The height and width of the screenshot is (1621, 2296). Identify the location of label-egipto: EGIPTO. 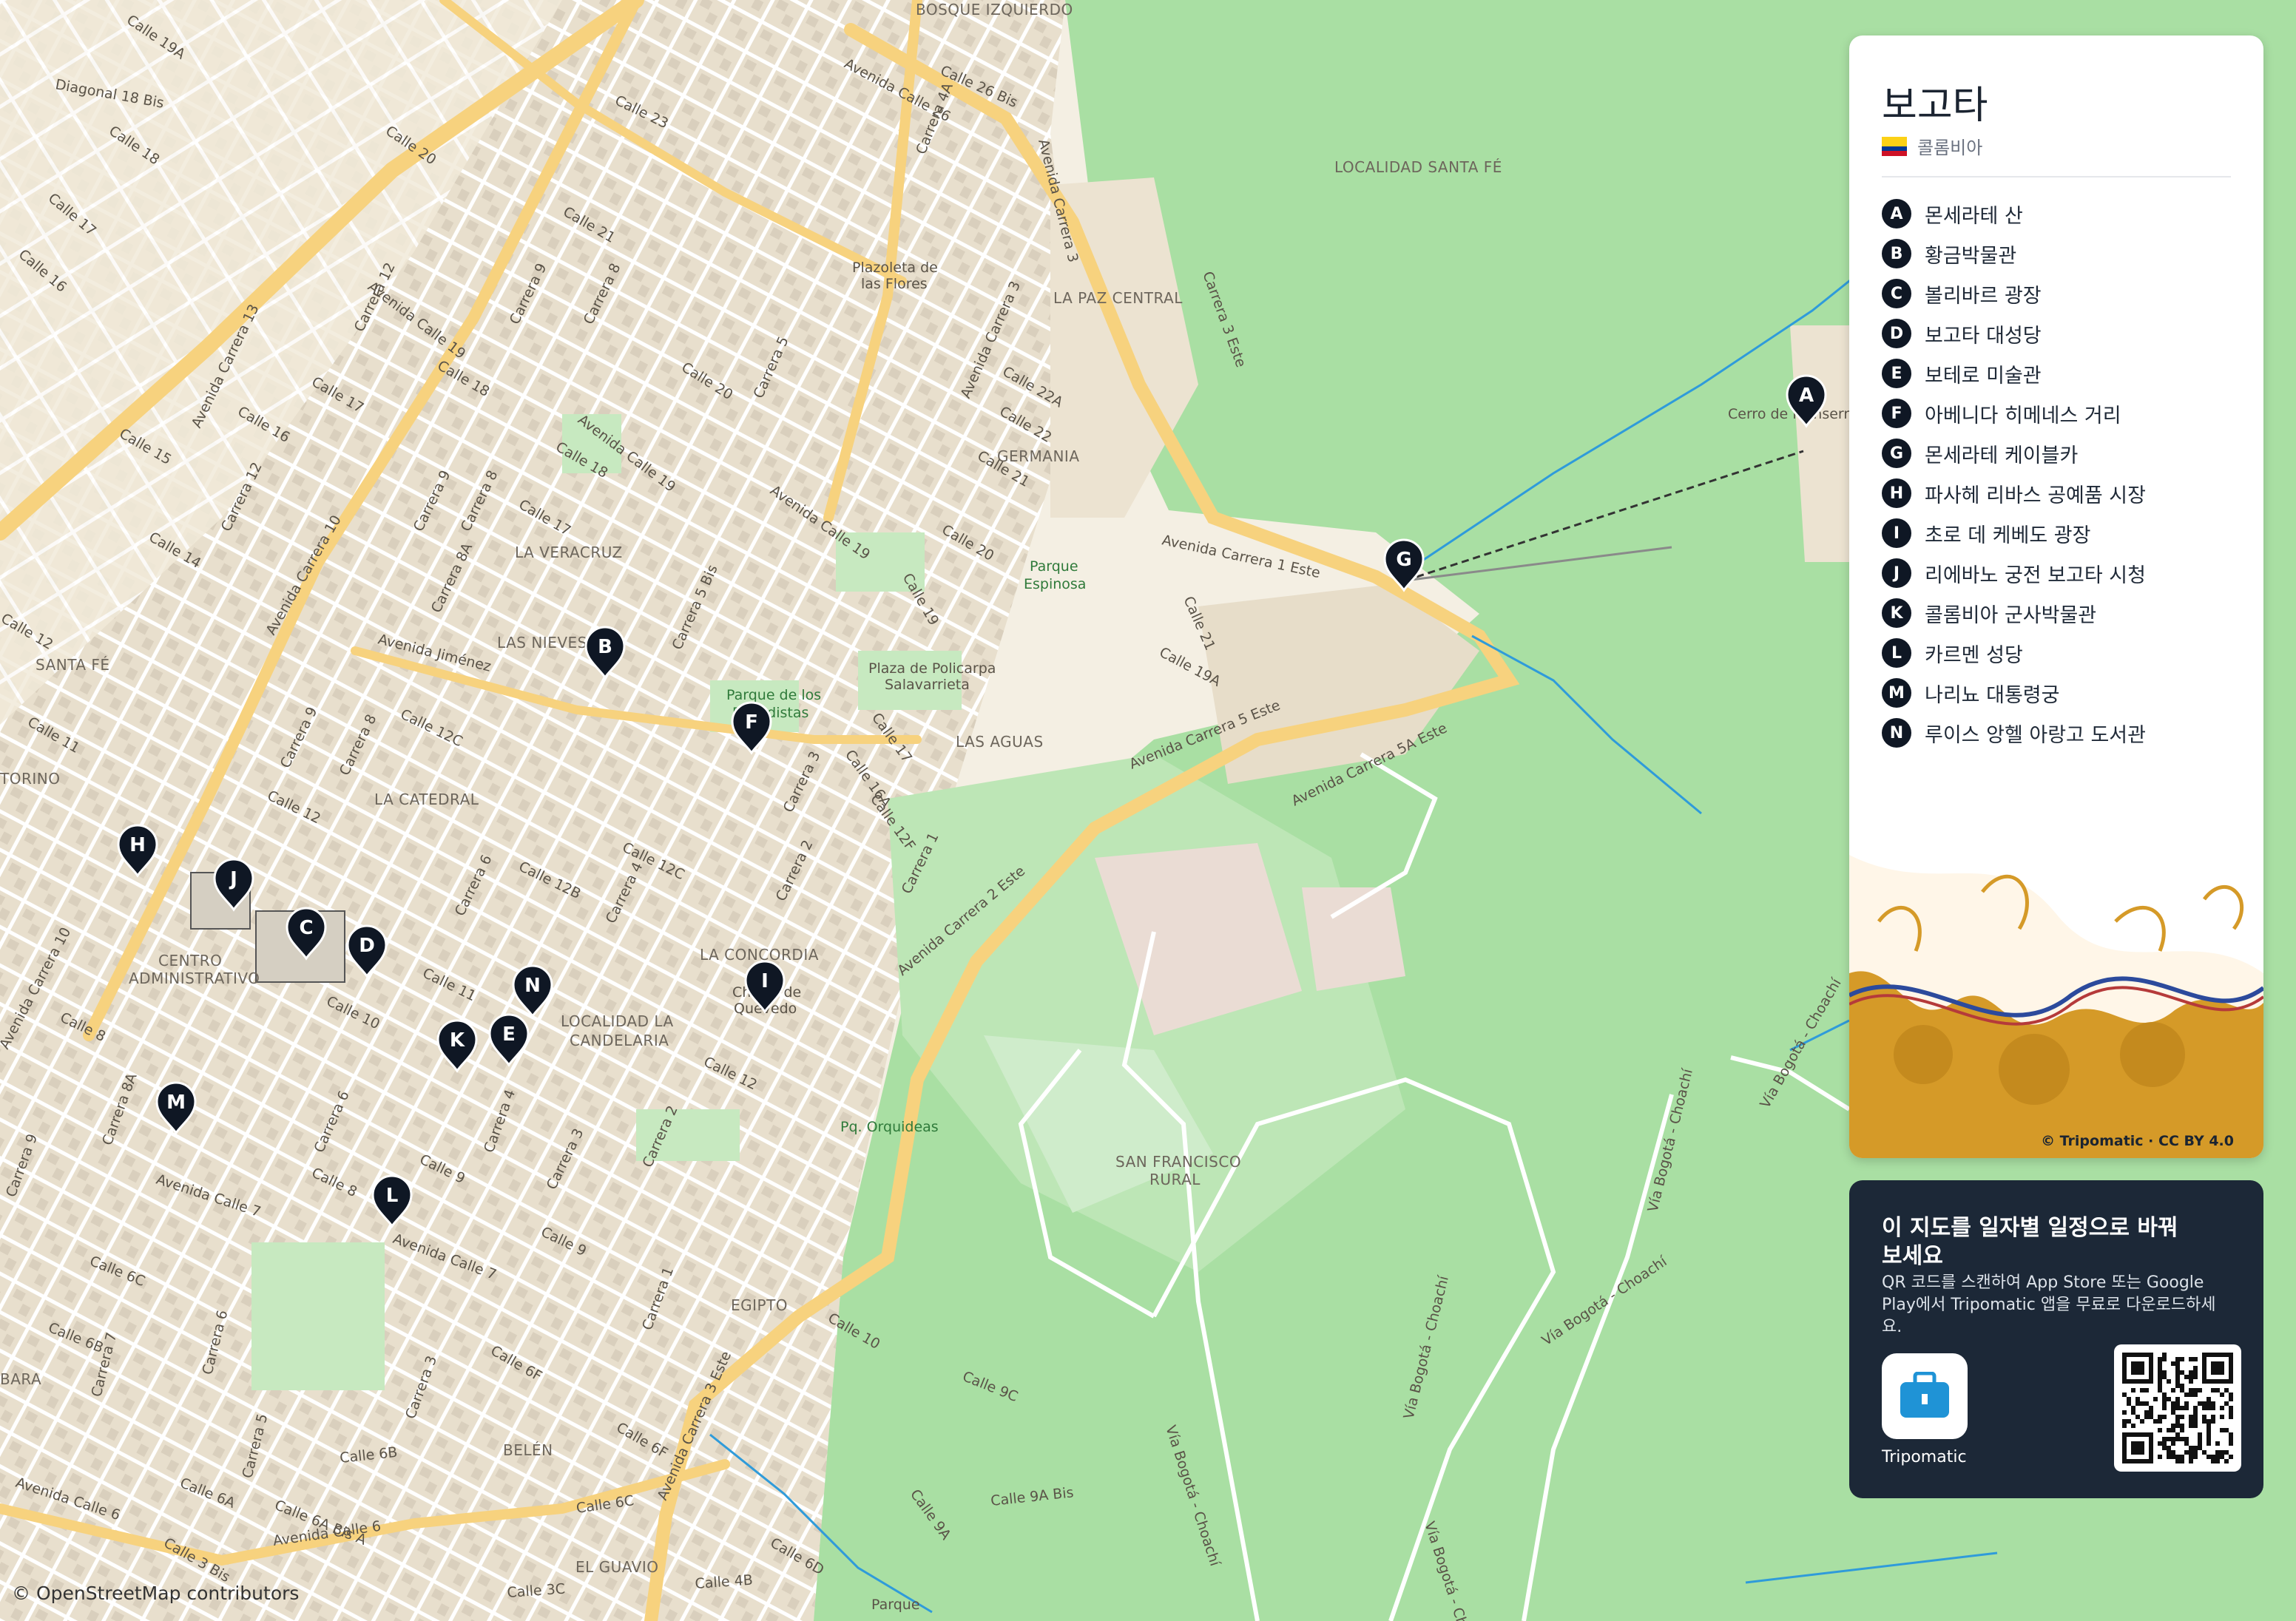
(759, 1305).